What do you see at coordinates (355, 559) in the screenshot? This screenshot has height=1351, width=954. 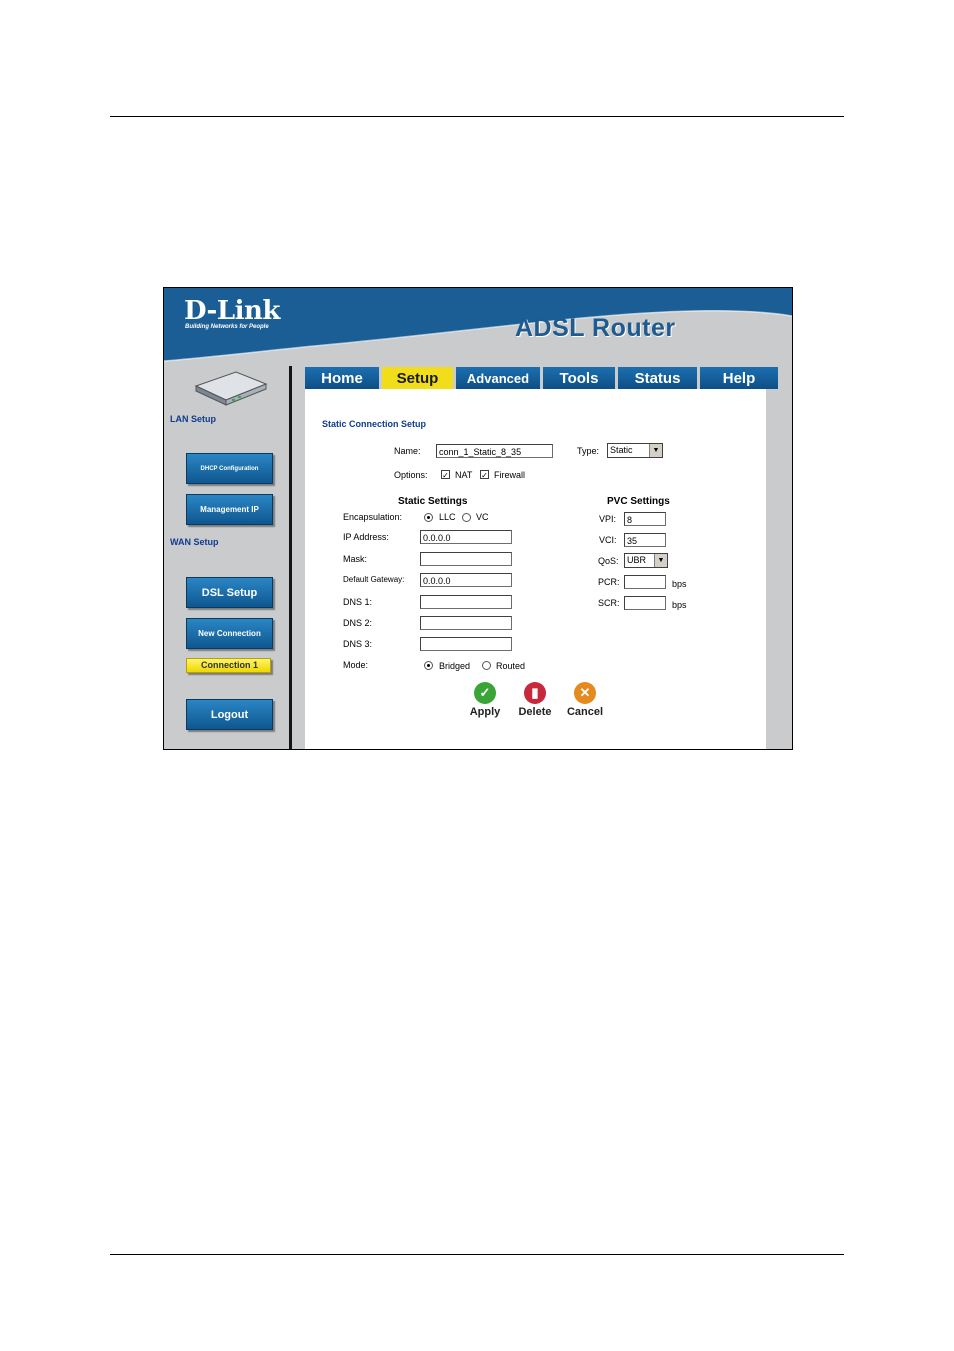 I see `mask-label: Mask:` at bounding box center [355, 559].